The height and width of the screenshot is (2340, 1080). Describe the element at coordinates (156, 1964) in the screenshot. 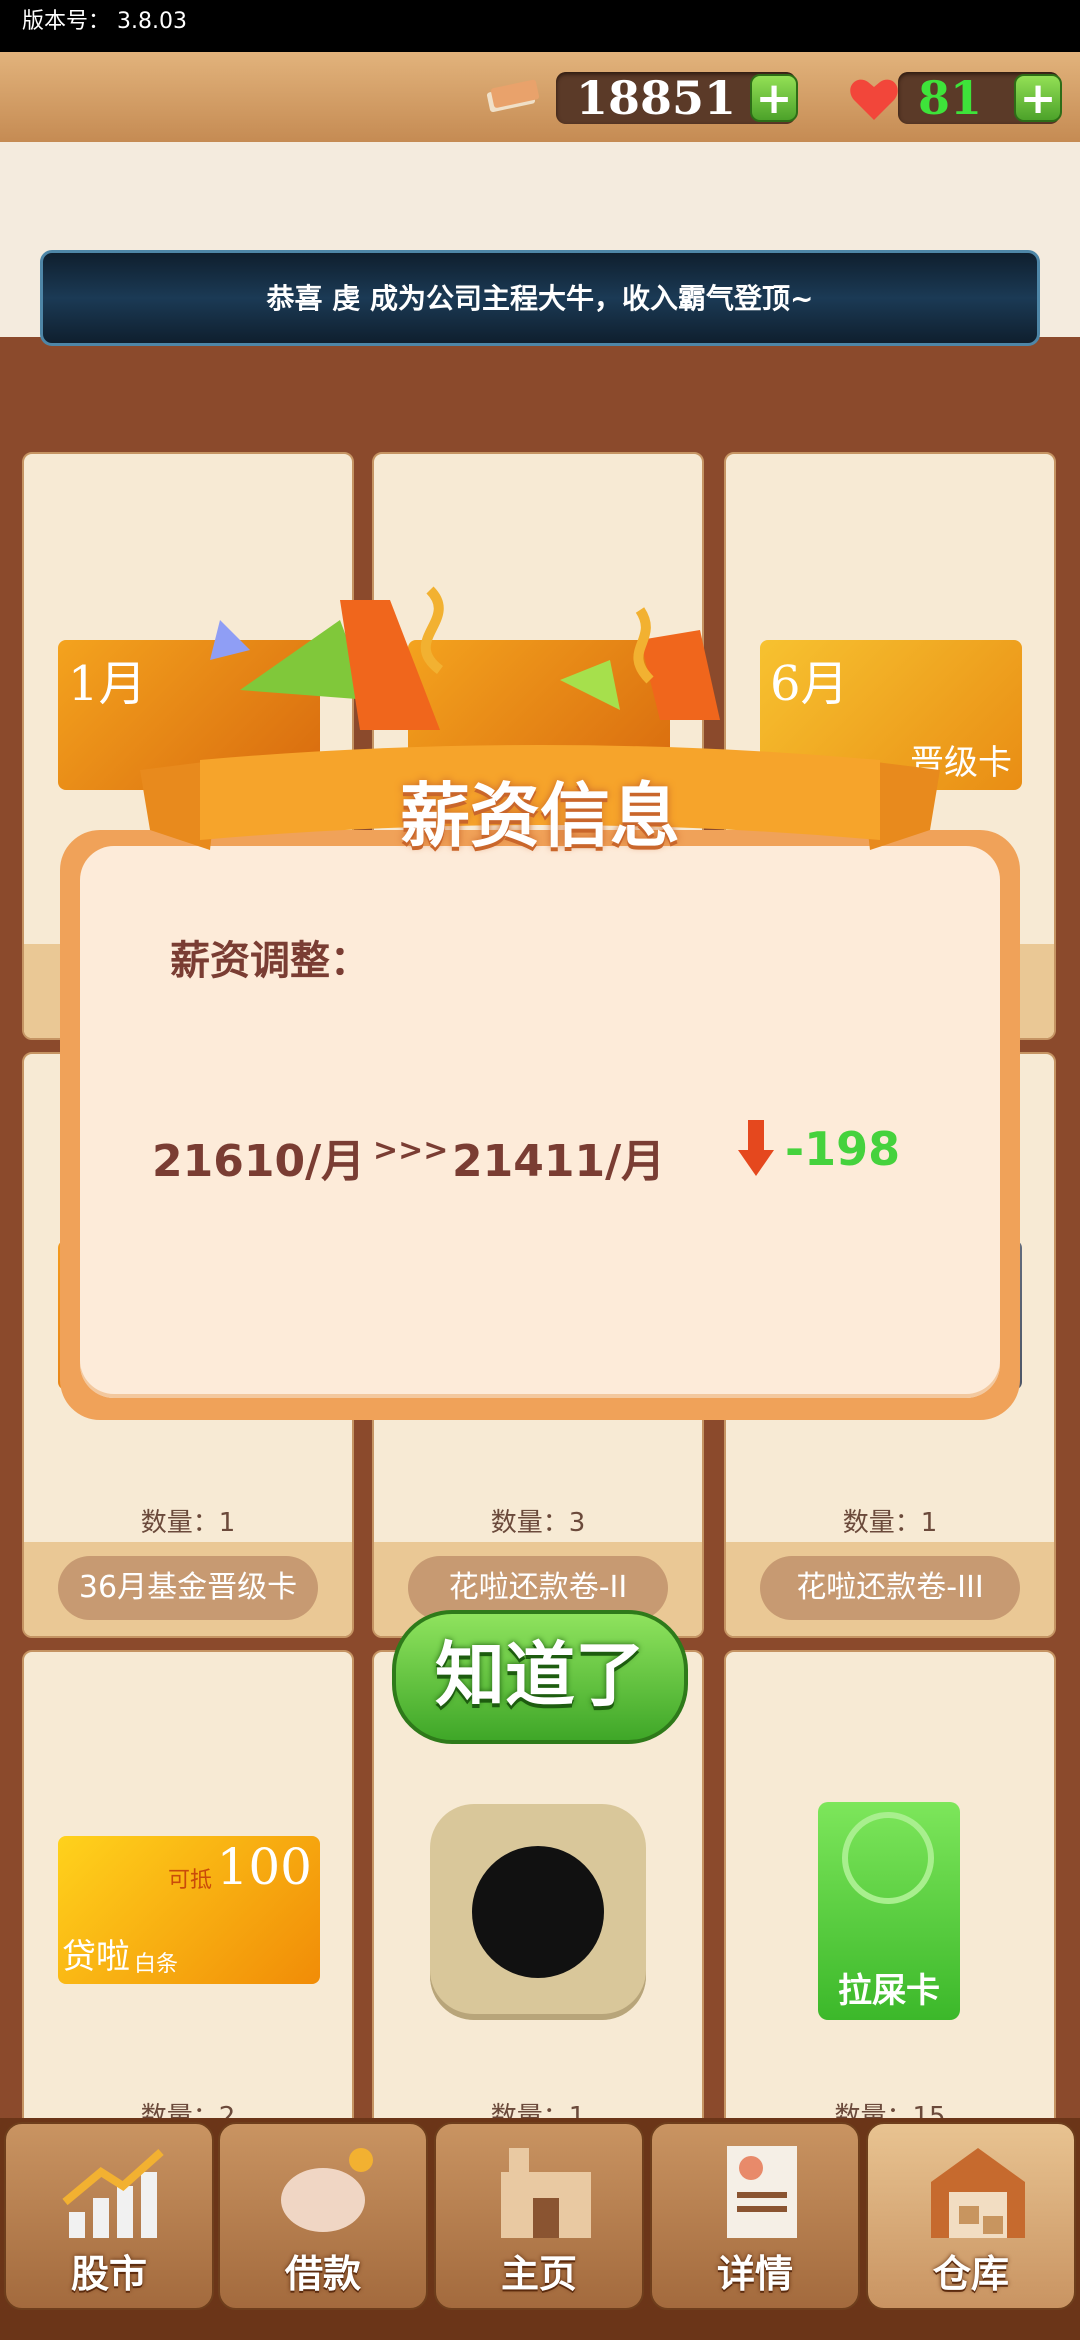

I see `card-art-brand-sub: 白条` at that location.